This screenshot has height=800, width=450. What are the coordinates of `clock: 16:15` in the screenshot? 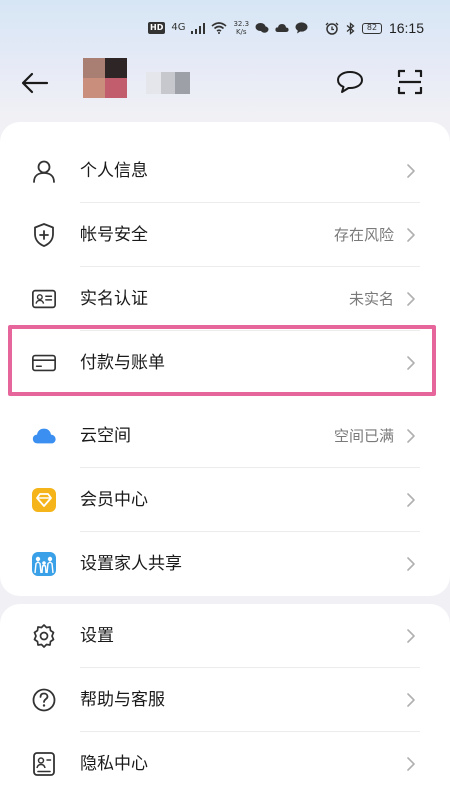 It's located at (406, 28).